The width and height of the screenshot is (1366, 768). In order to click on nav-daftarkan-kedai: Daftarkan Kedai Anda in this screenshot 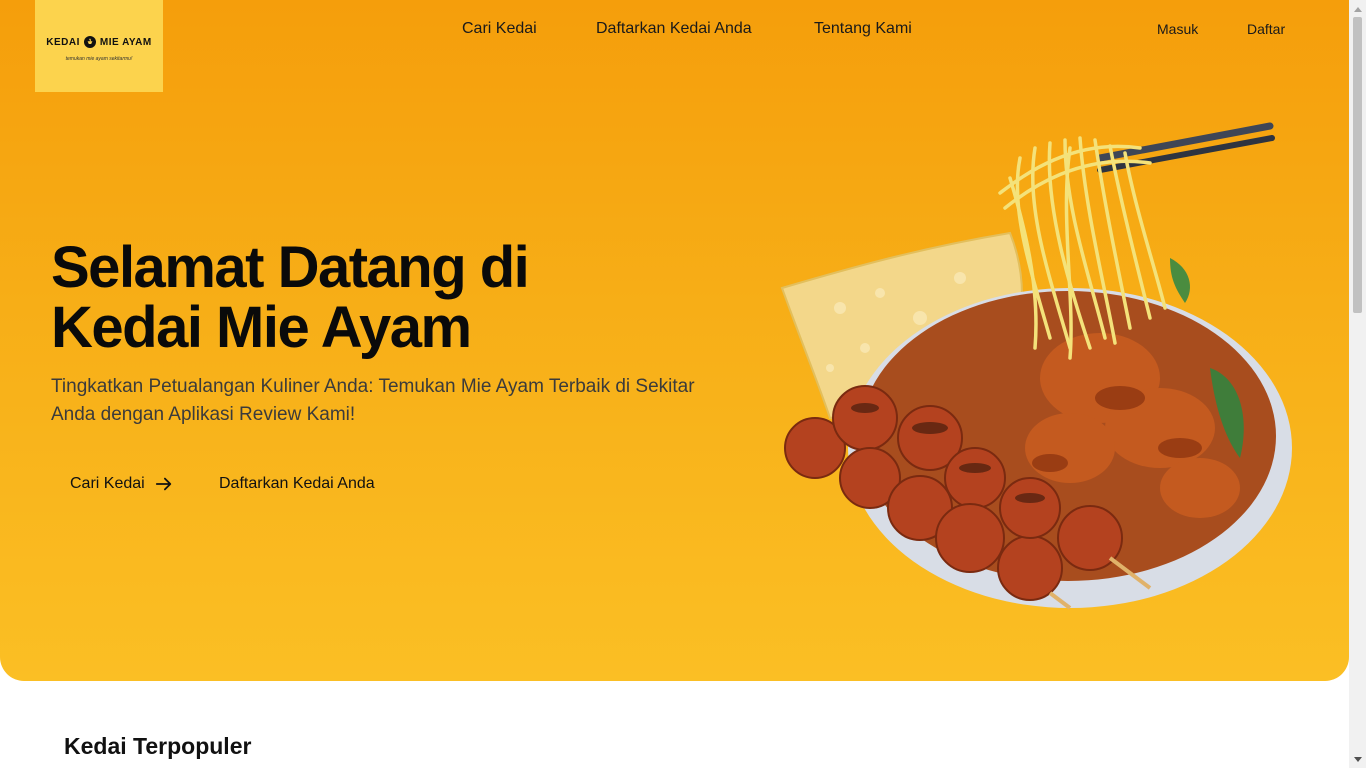, I will do `click(674, 29)`.